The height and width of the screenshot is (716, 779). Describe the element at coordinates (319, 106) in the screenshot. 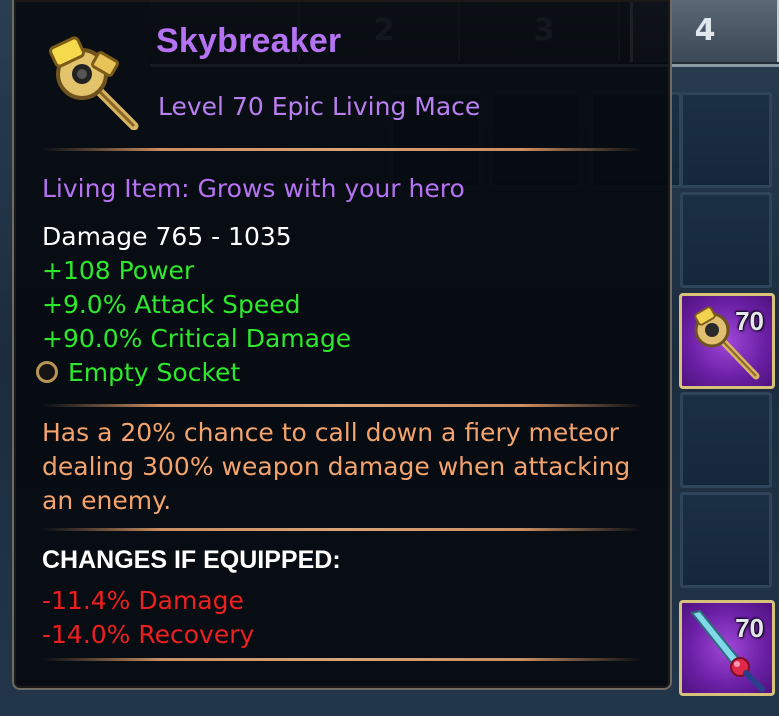

I see `item-subtitle: Level 70 Epic Living Mace` at that location.